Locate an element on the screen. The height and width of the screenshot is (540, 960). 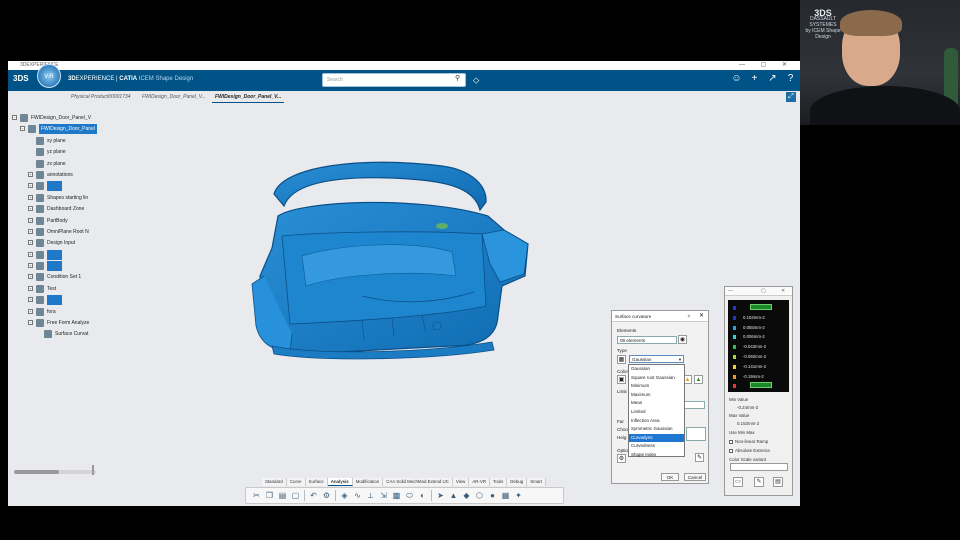
tree-item: yz plane is located at coordinates (70, 152).